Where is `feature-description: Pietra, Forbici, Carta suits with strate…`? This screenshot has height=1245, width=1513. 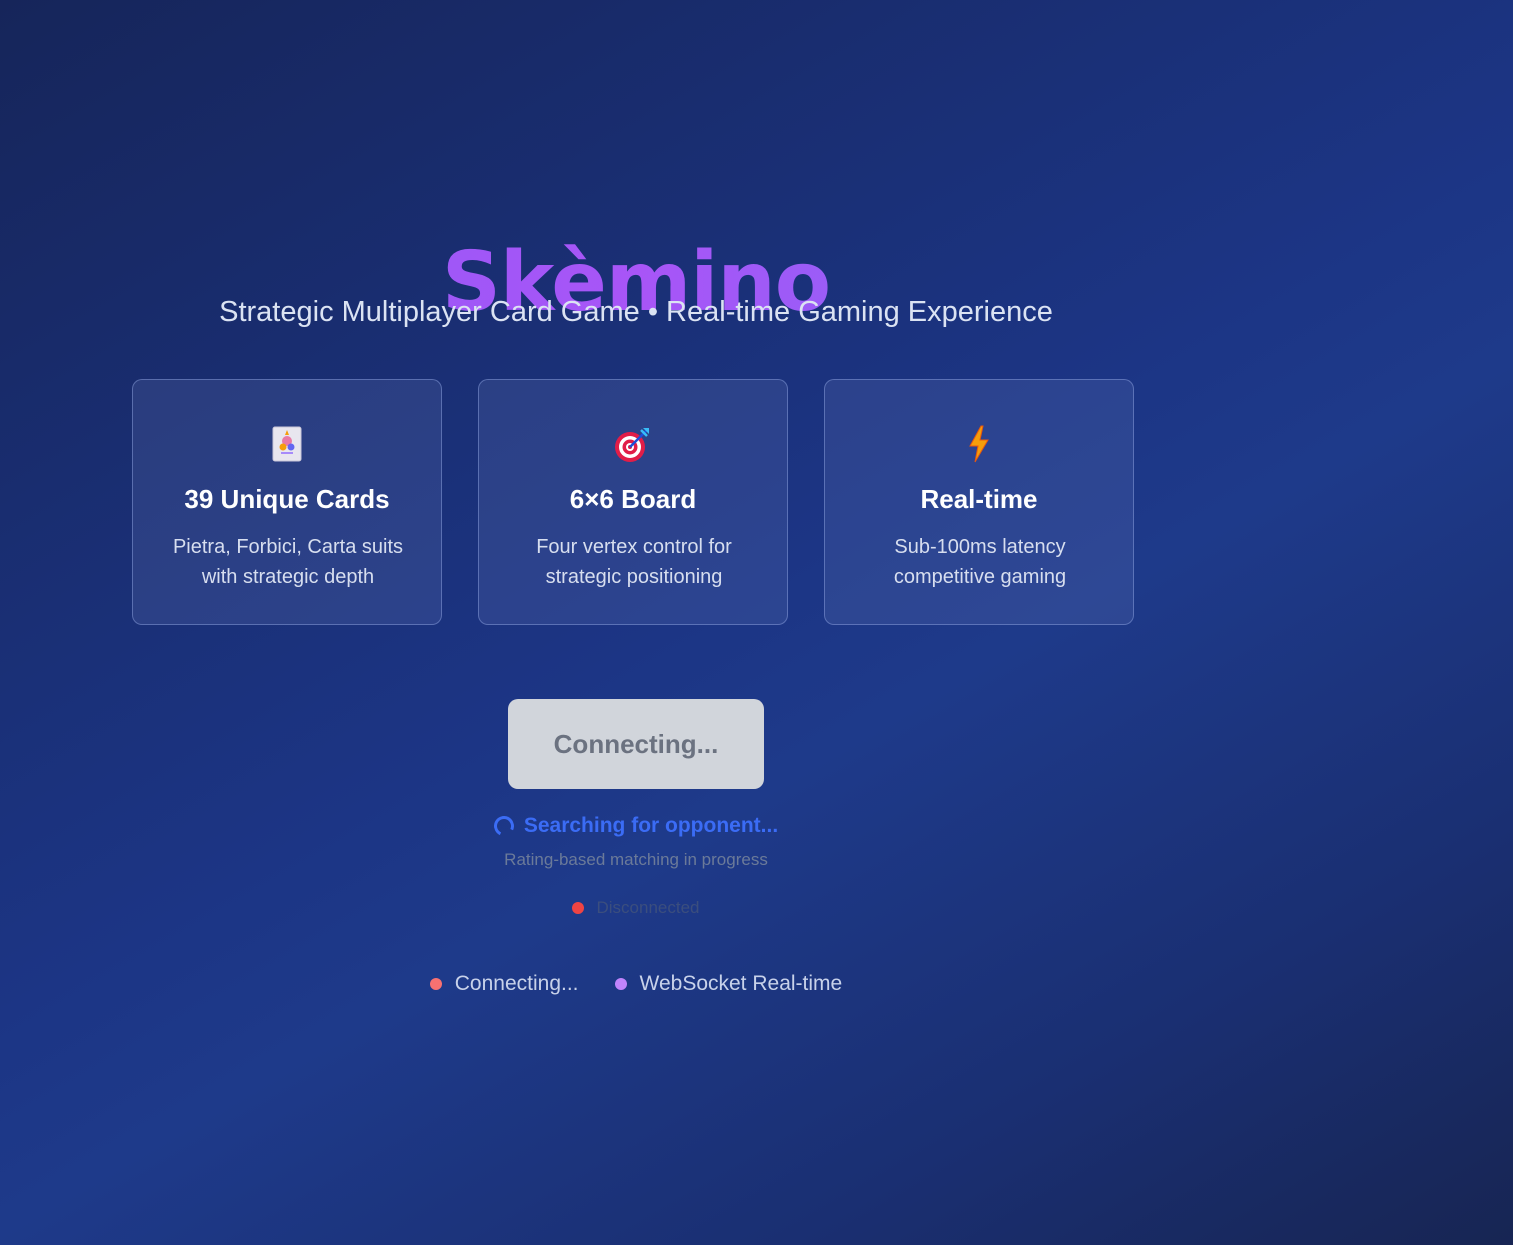 feature-description: Pietra, Forbici, Carta suits with strate… is located at coordinates (288, 562).